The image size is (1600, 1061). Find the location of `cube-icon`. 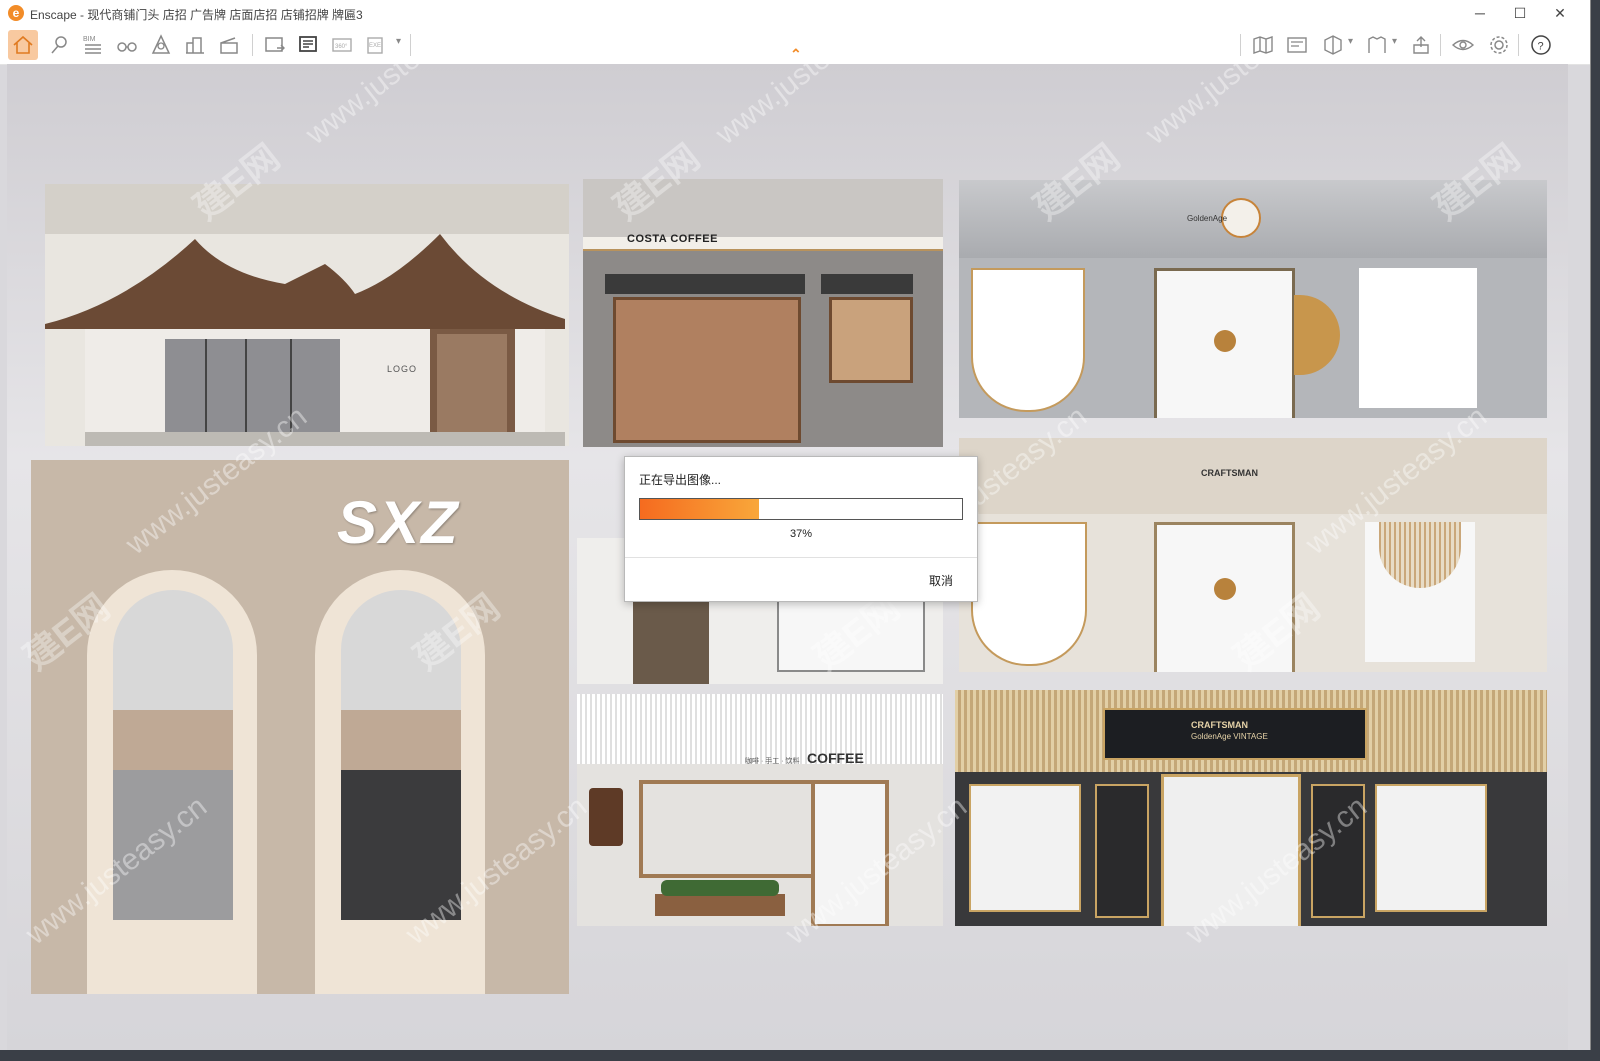

cube-icon is located at coordinates (1333, 45).